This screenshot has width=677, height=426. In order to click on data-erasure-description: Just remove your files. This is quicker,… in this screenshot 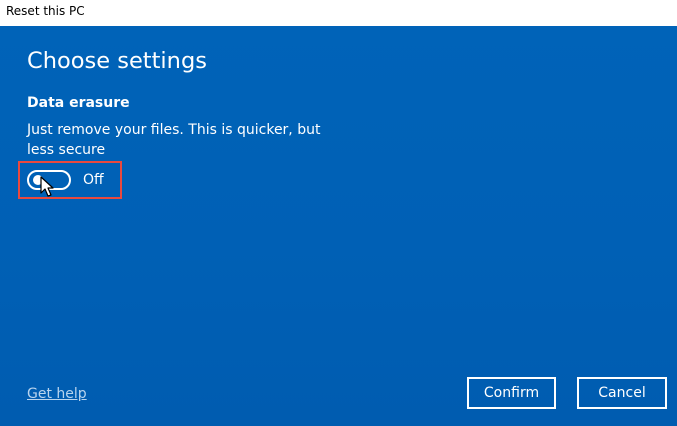, I will do `click(174, 140)`.